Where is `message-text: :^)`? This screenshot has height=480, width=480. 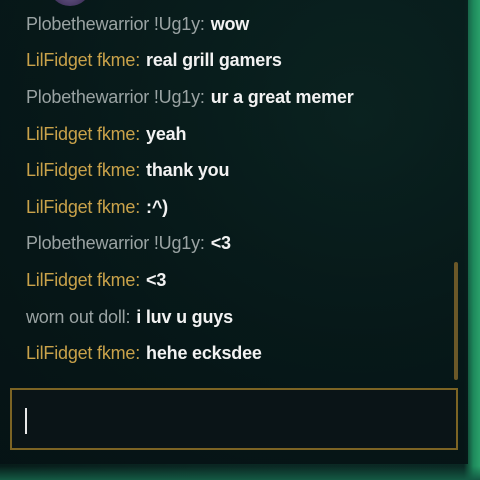 message-text: :^) is located at coordinates (157, 206).